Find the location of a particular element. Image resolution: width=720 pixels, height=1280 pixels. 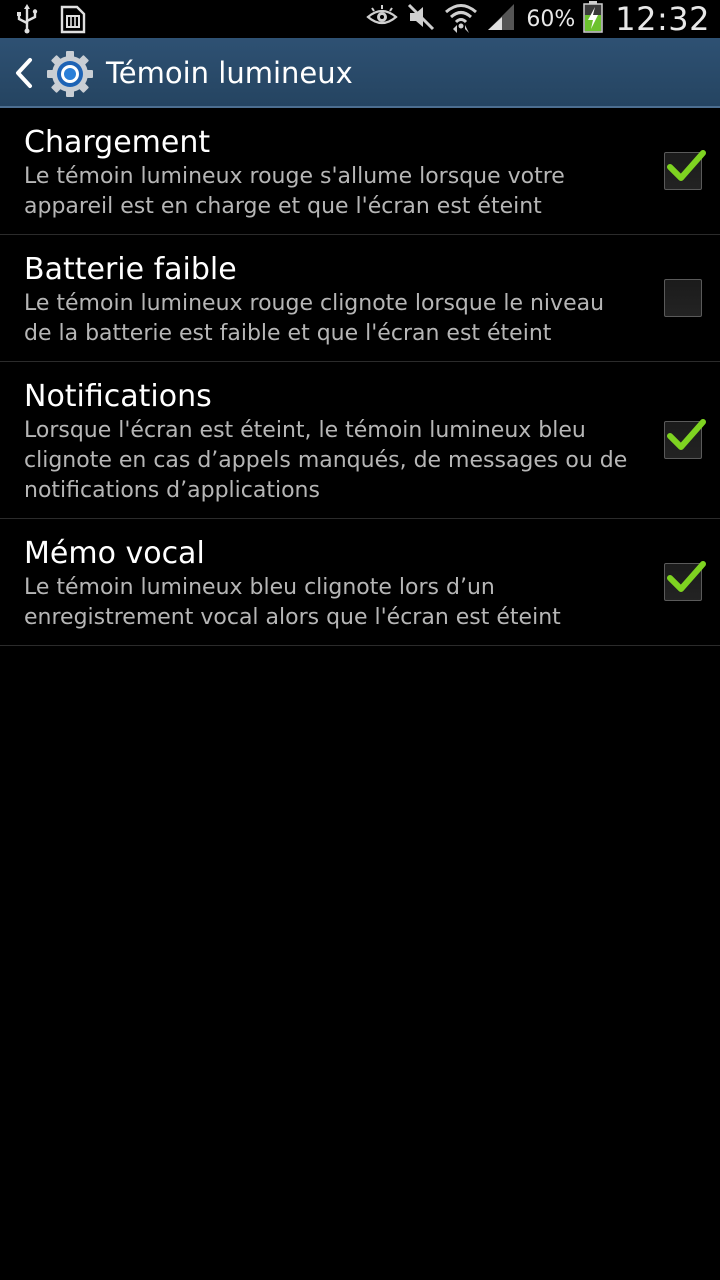

checkbox-notifications is located at coordinates (685, 439).